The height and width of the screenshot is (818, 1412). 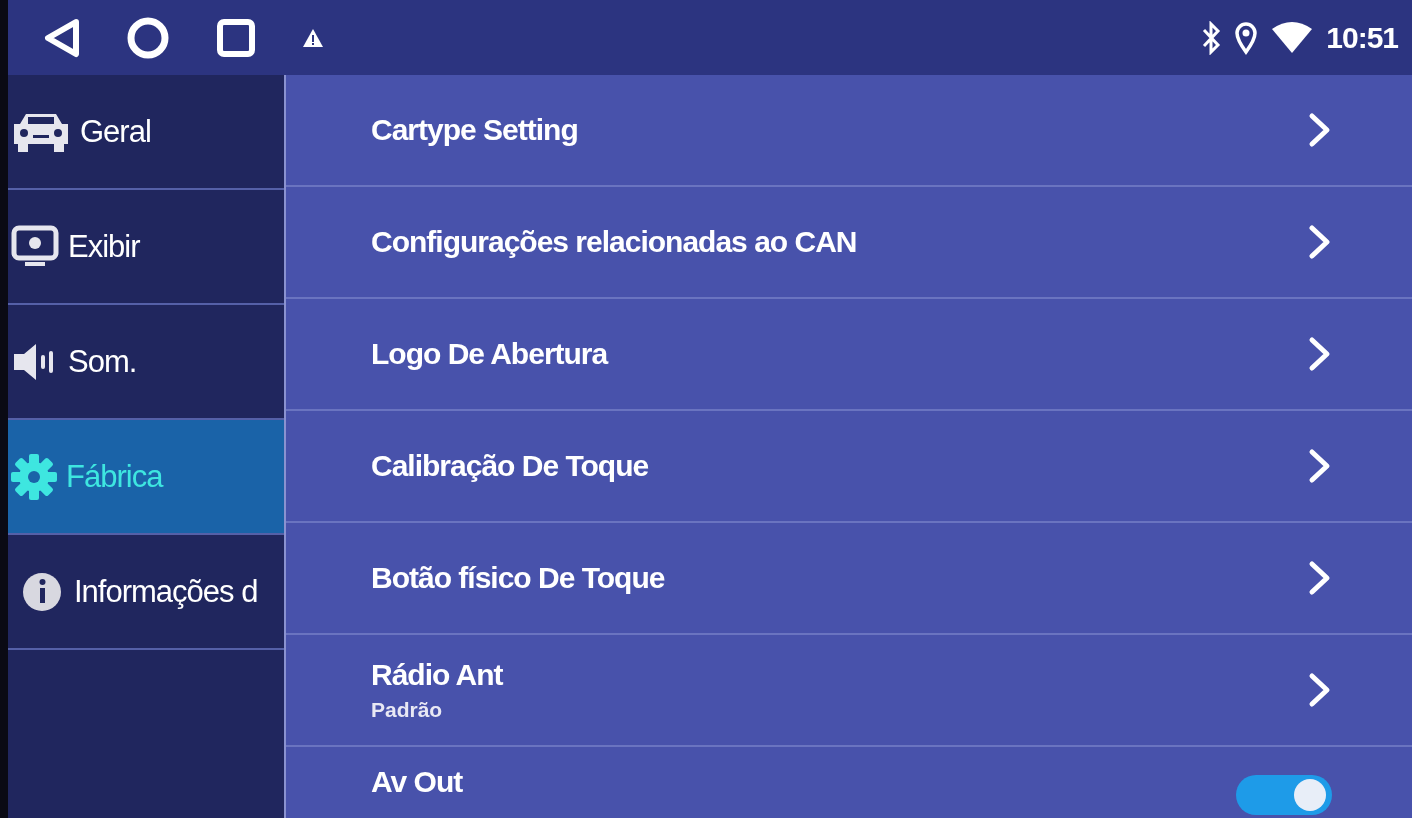 What do you see at coordinates (146, 592) in the screenshot?
I see `sidebar-tab: Informações d` at bounding box center [146, 592].